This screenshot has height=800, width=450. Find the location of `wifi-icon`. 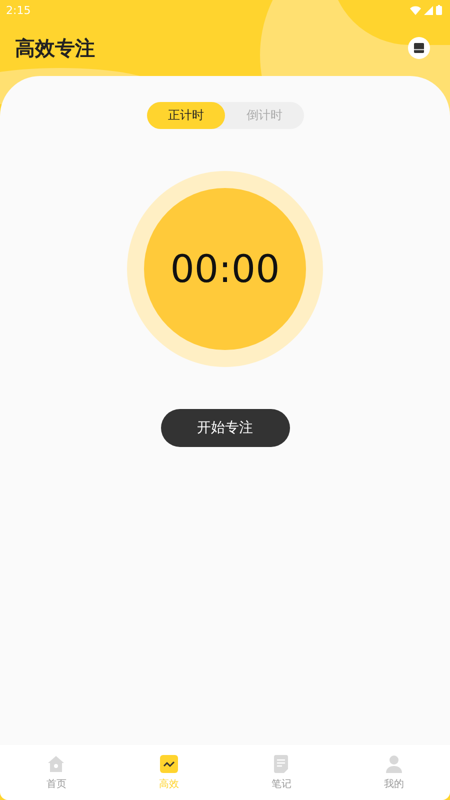

wifi-icon is located at coordinates (415, 10).